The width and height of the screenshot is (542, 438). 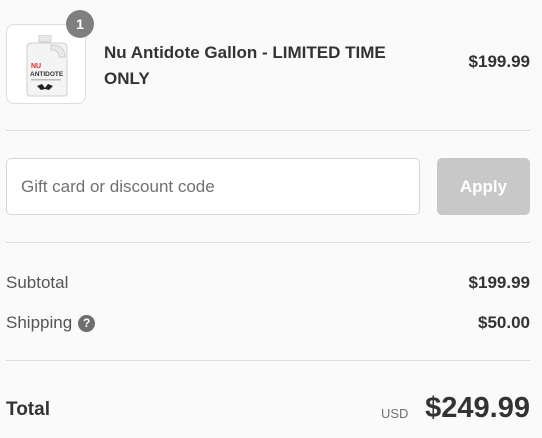 What do you see at coordinates (80, 24) in the screenshot?
I see `quantity-badge: 1` at bounding box center [80, 24].